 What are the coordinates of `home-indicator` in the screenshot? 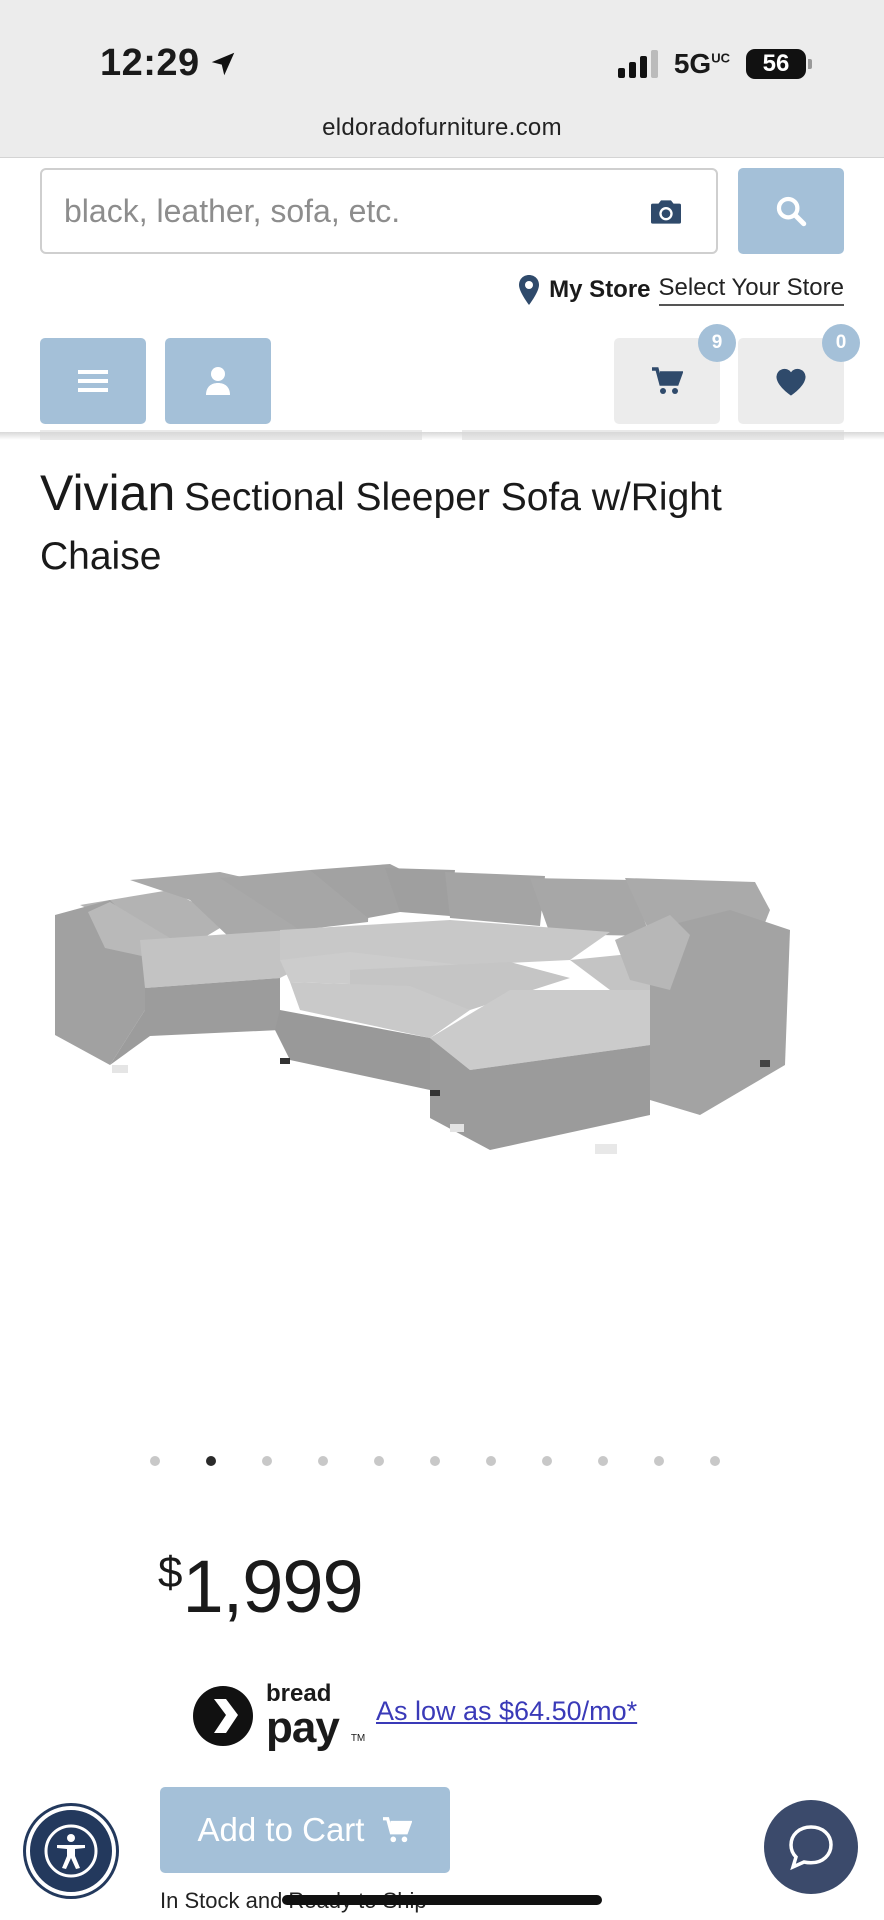 It's located at (442, 1900).